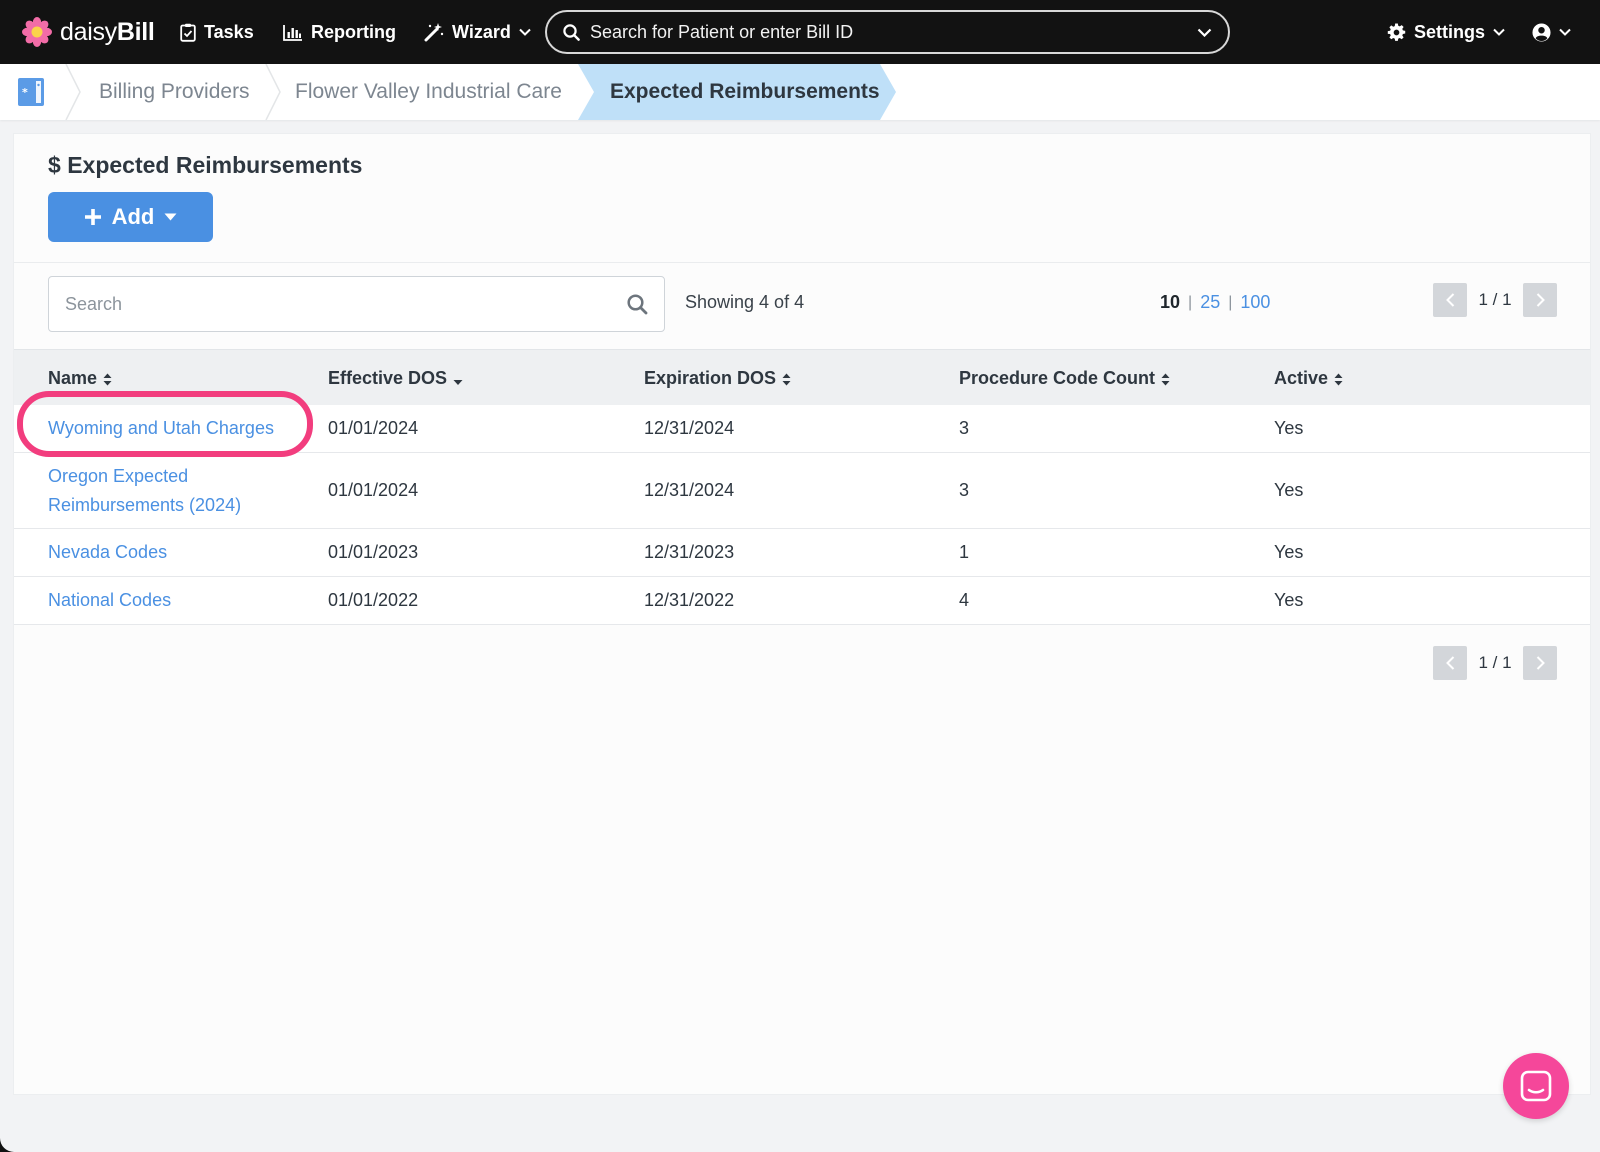 This screenshot has height=1152, width=1600. I want to click on chat-icon, so click(1536, 1086).